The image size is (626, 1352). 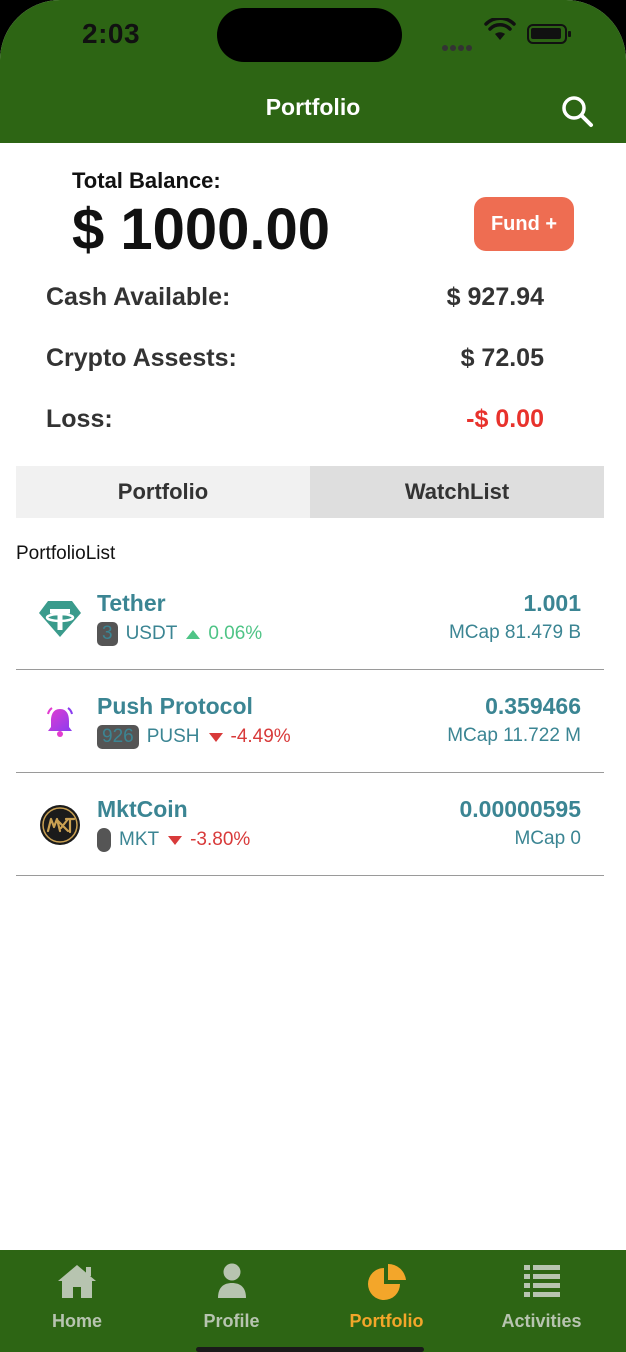 I want to click on tether-icon, so click(x=60, y=619).